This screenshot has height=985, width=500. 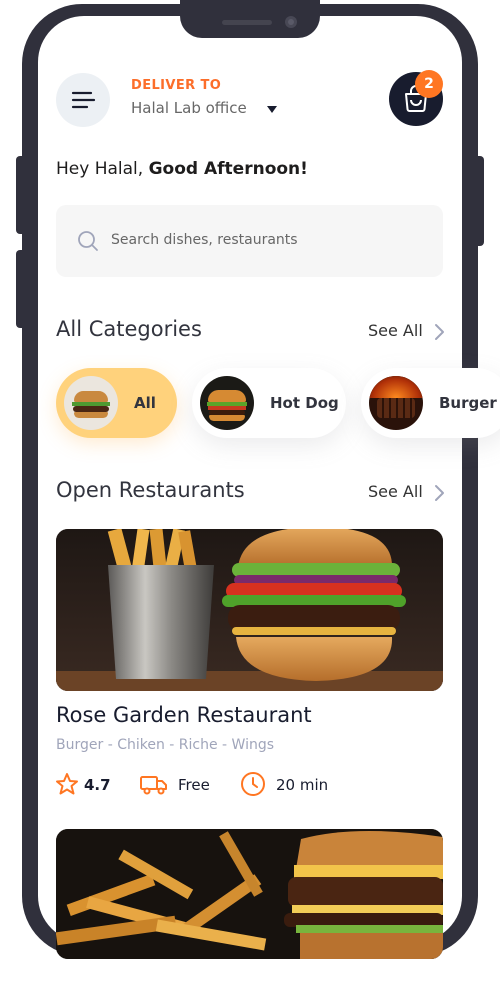 What do you see at coordinates (429, 84) in the screenshot?
I see `cart-count-badge: 2` at bounding box center [429, 84].